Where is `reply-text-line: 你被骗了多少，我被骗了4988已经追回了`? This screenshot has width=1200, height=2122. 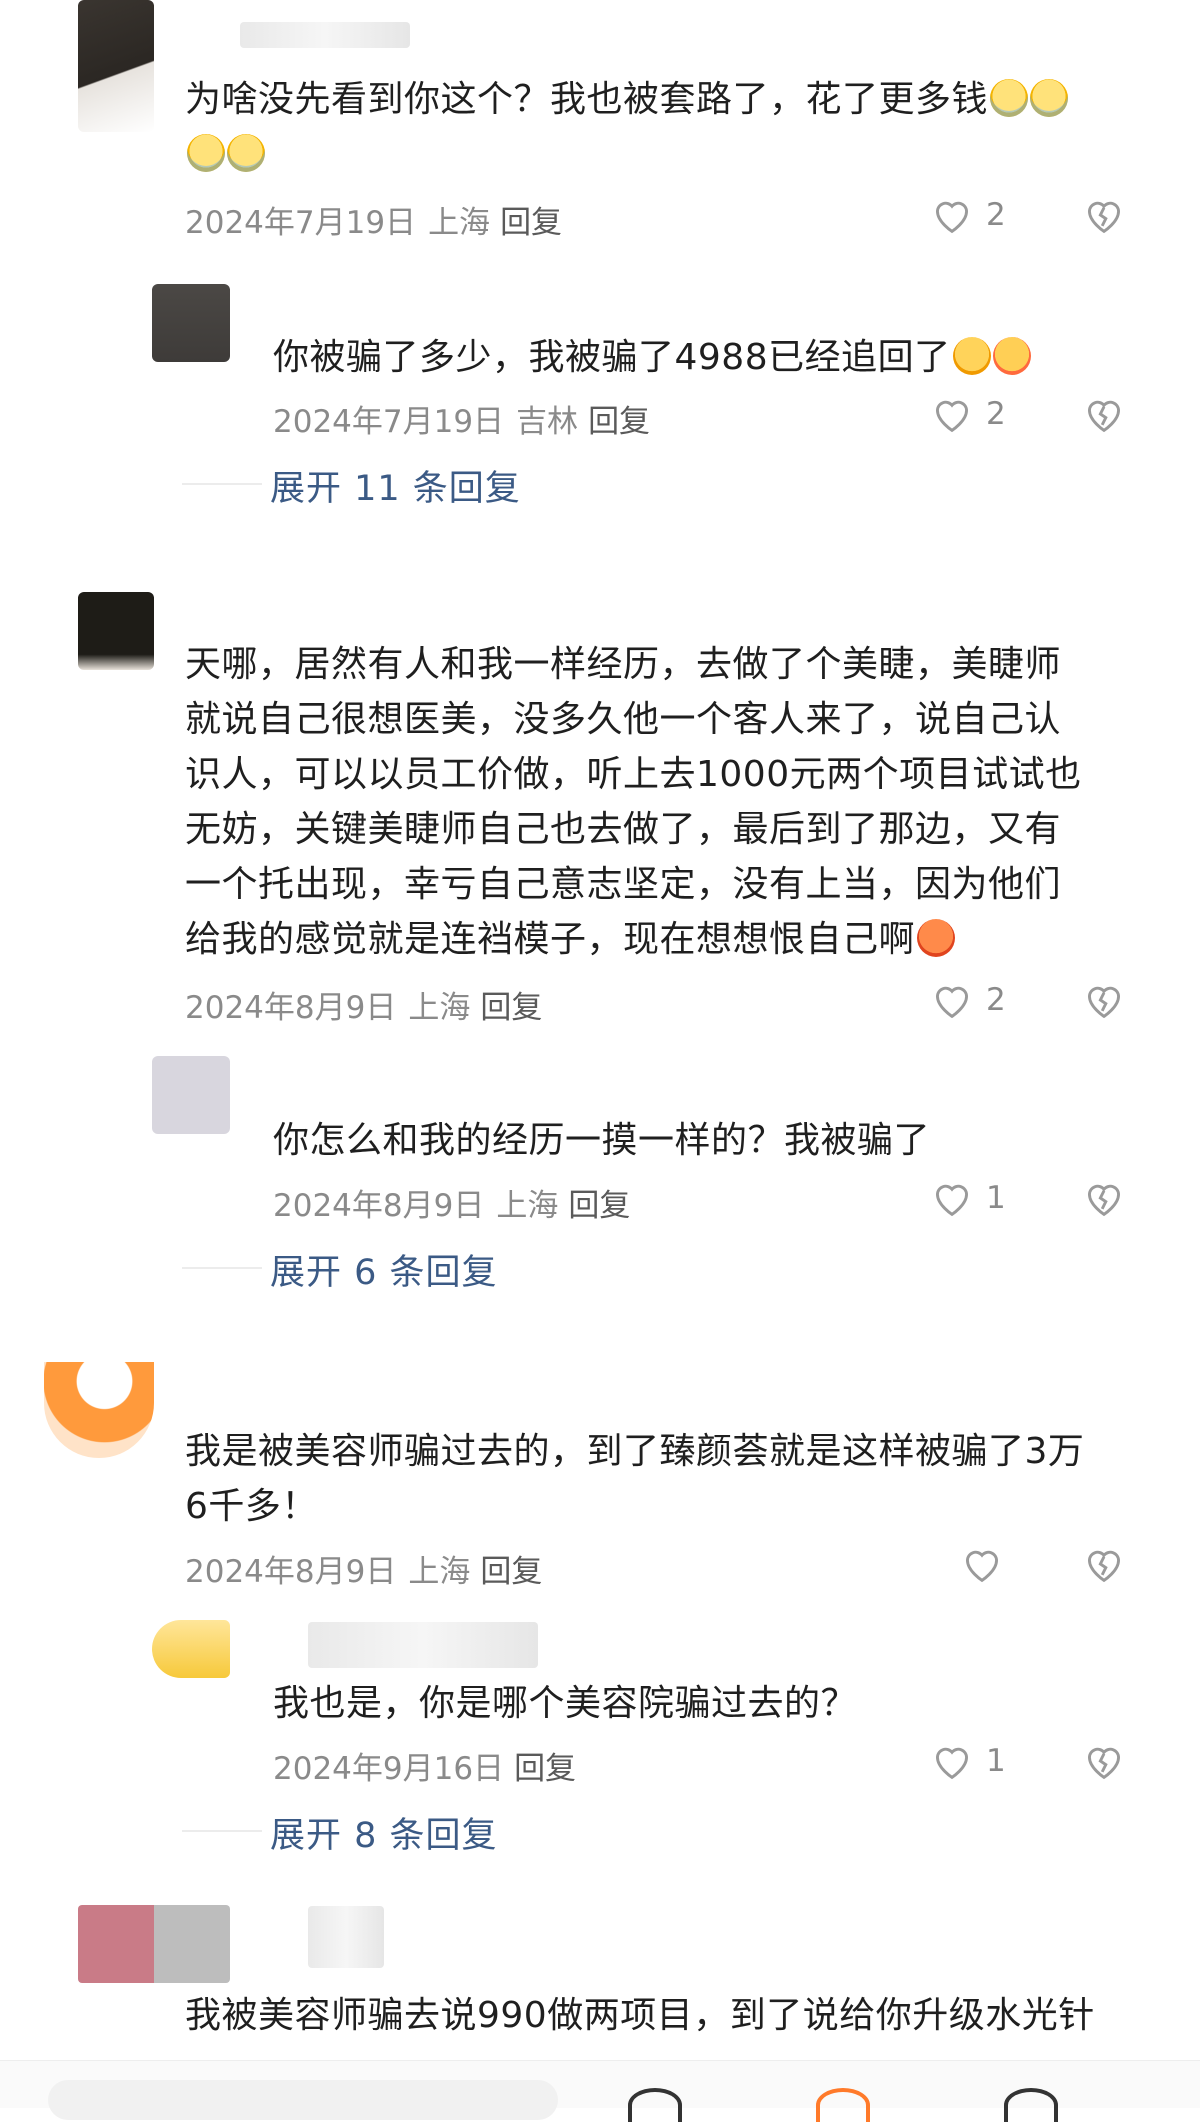
reply-text-line: 你被骗了多少，我被骗了4988已经追回了 is located at coordinates (612, 357).